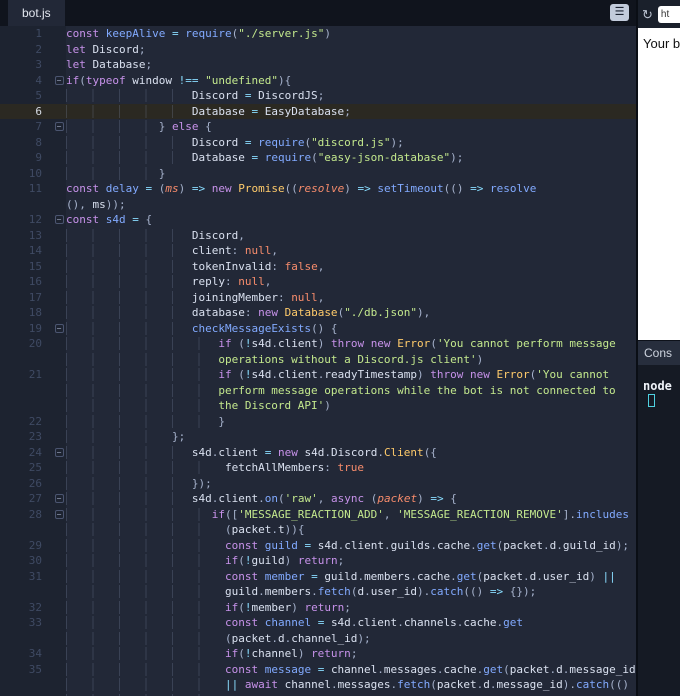 The width and height of the screenshot is (680, 696). I want to click on code-line: 13 Discord,, so click(318, 235).